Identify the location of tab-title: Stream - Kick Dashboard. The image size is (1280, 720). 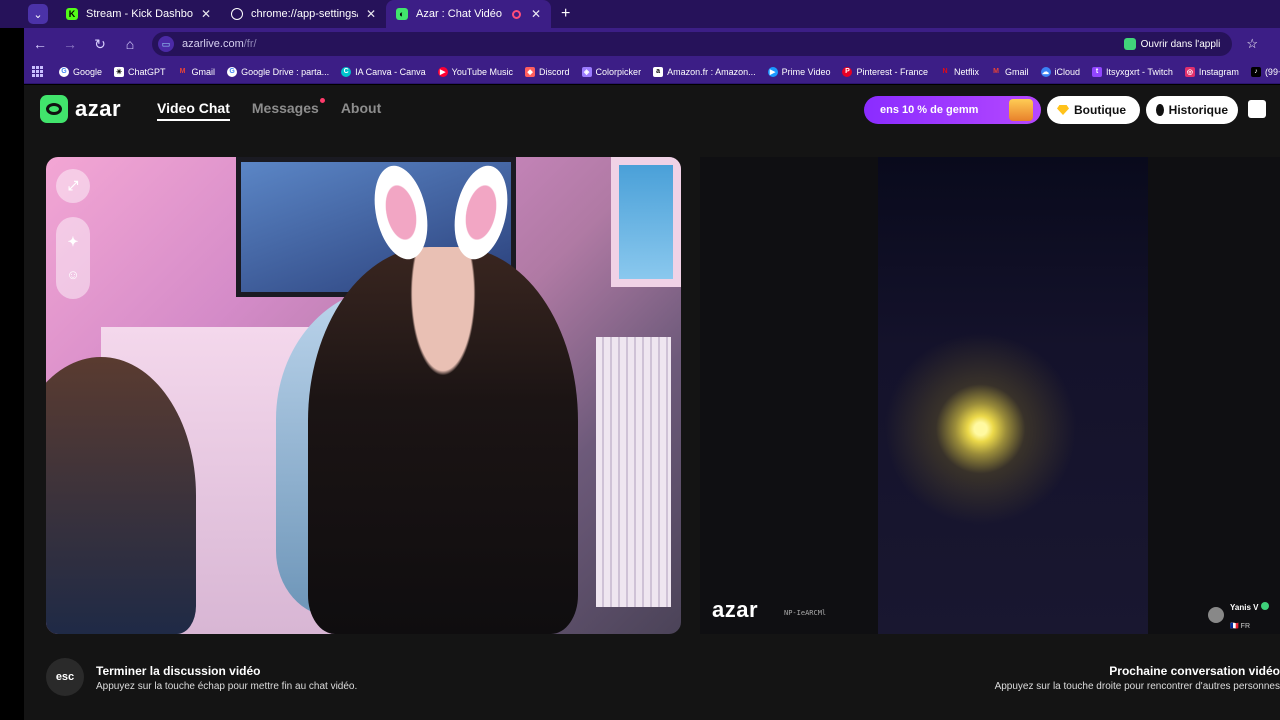
(139, 14).